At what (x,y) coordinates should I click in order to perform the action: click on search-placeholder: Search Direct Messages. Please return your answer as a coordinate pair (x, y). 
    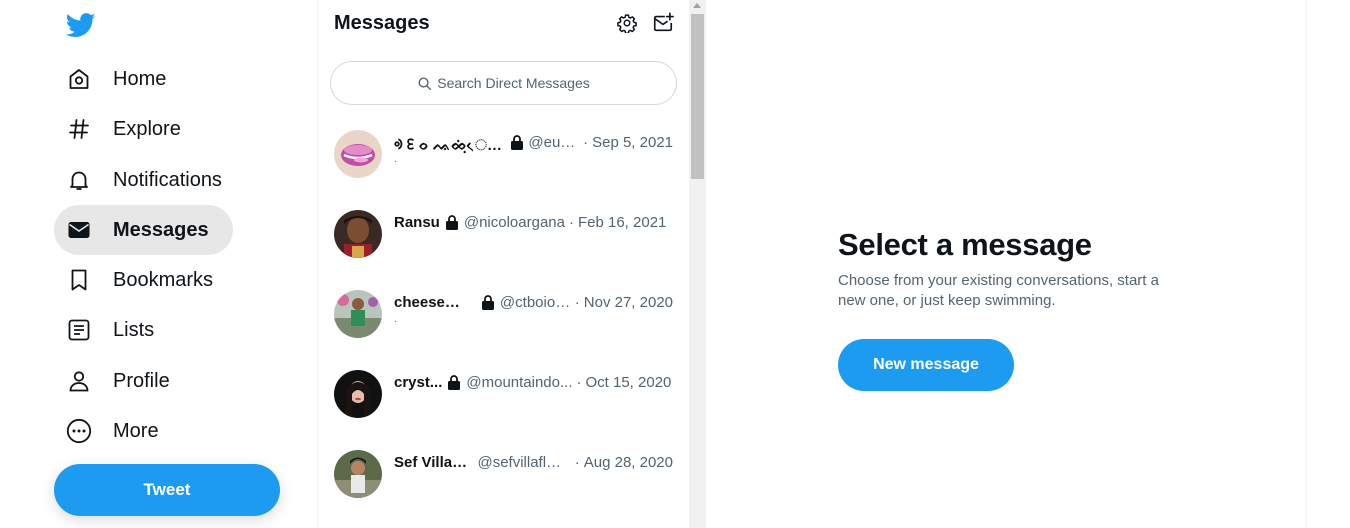
    Looking at the image, I should click on (513, 83).